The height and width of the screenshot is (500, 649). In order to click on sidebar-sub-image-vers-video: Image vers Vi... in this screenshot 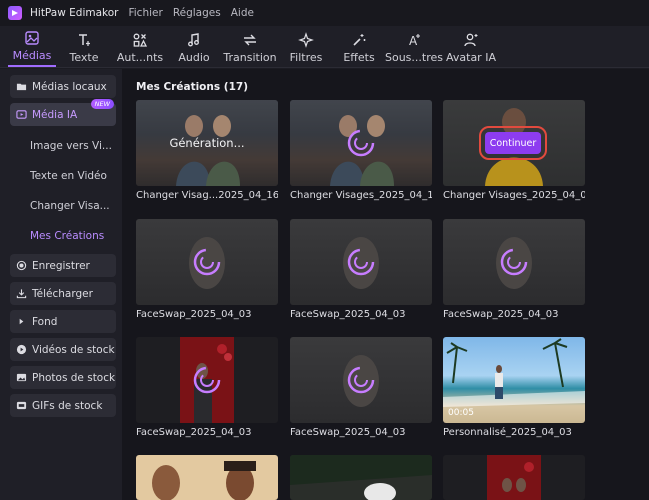, I will do `click(63, 146)`.